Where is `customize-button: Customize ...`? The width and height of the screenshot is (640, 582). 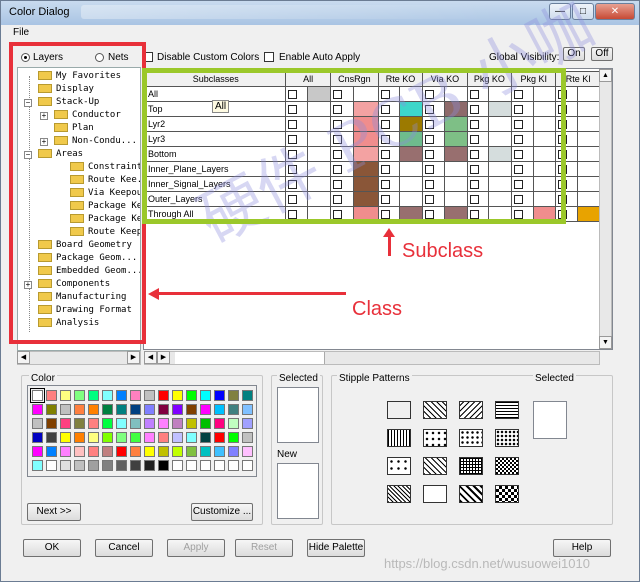 customize-button: Customize ... is located at coordinates (222, 512).